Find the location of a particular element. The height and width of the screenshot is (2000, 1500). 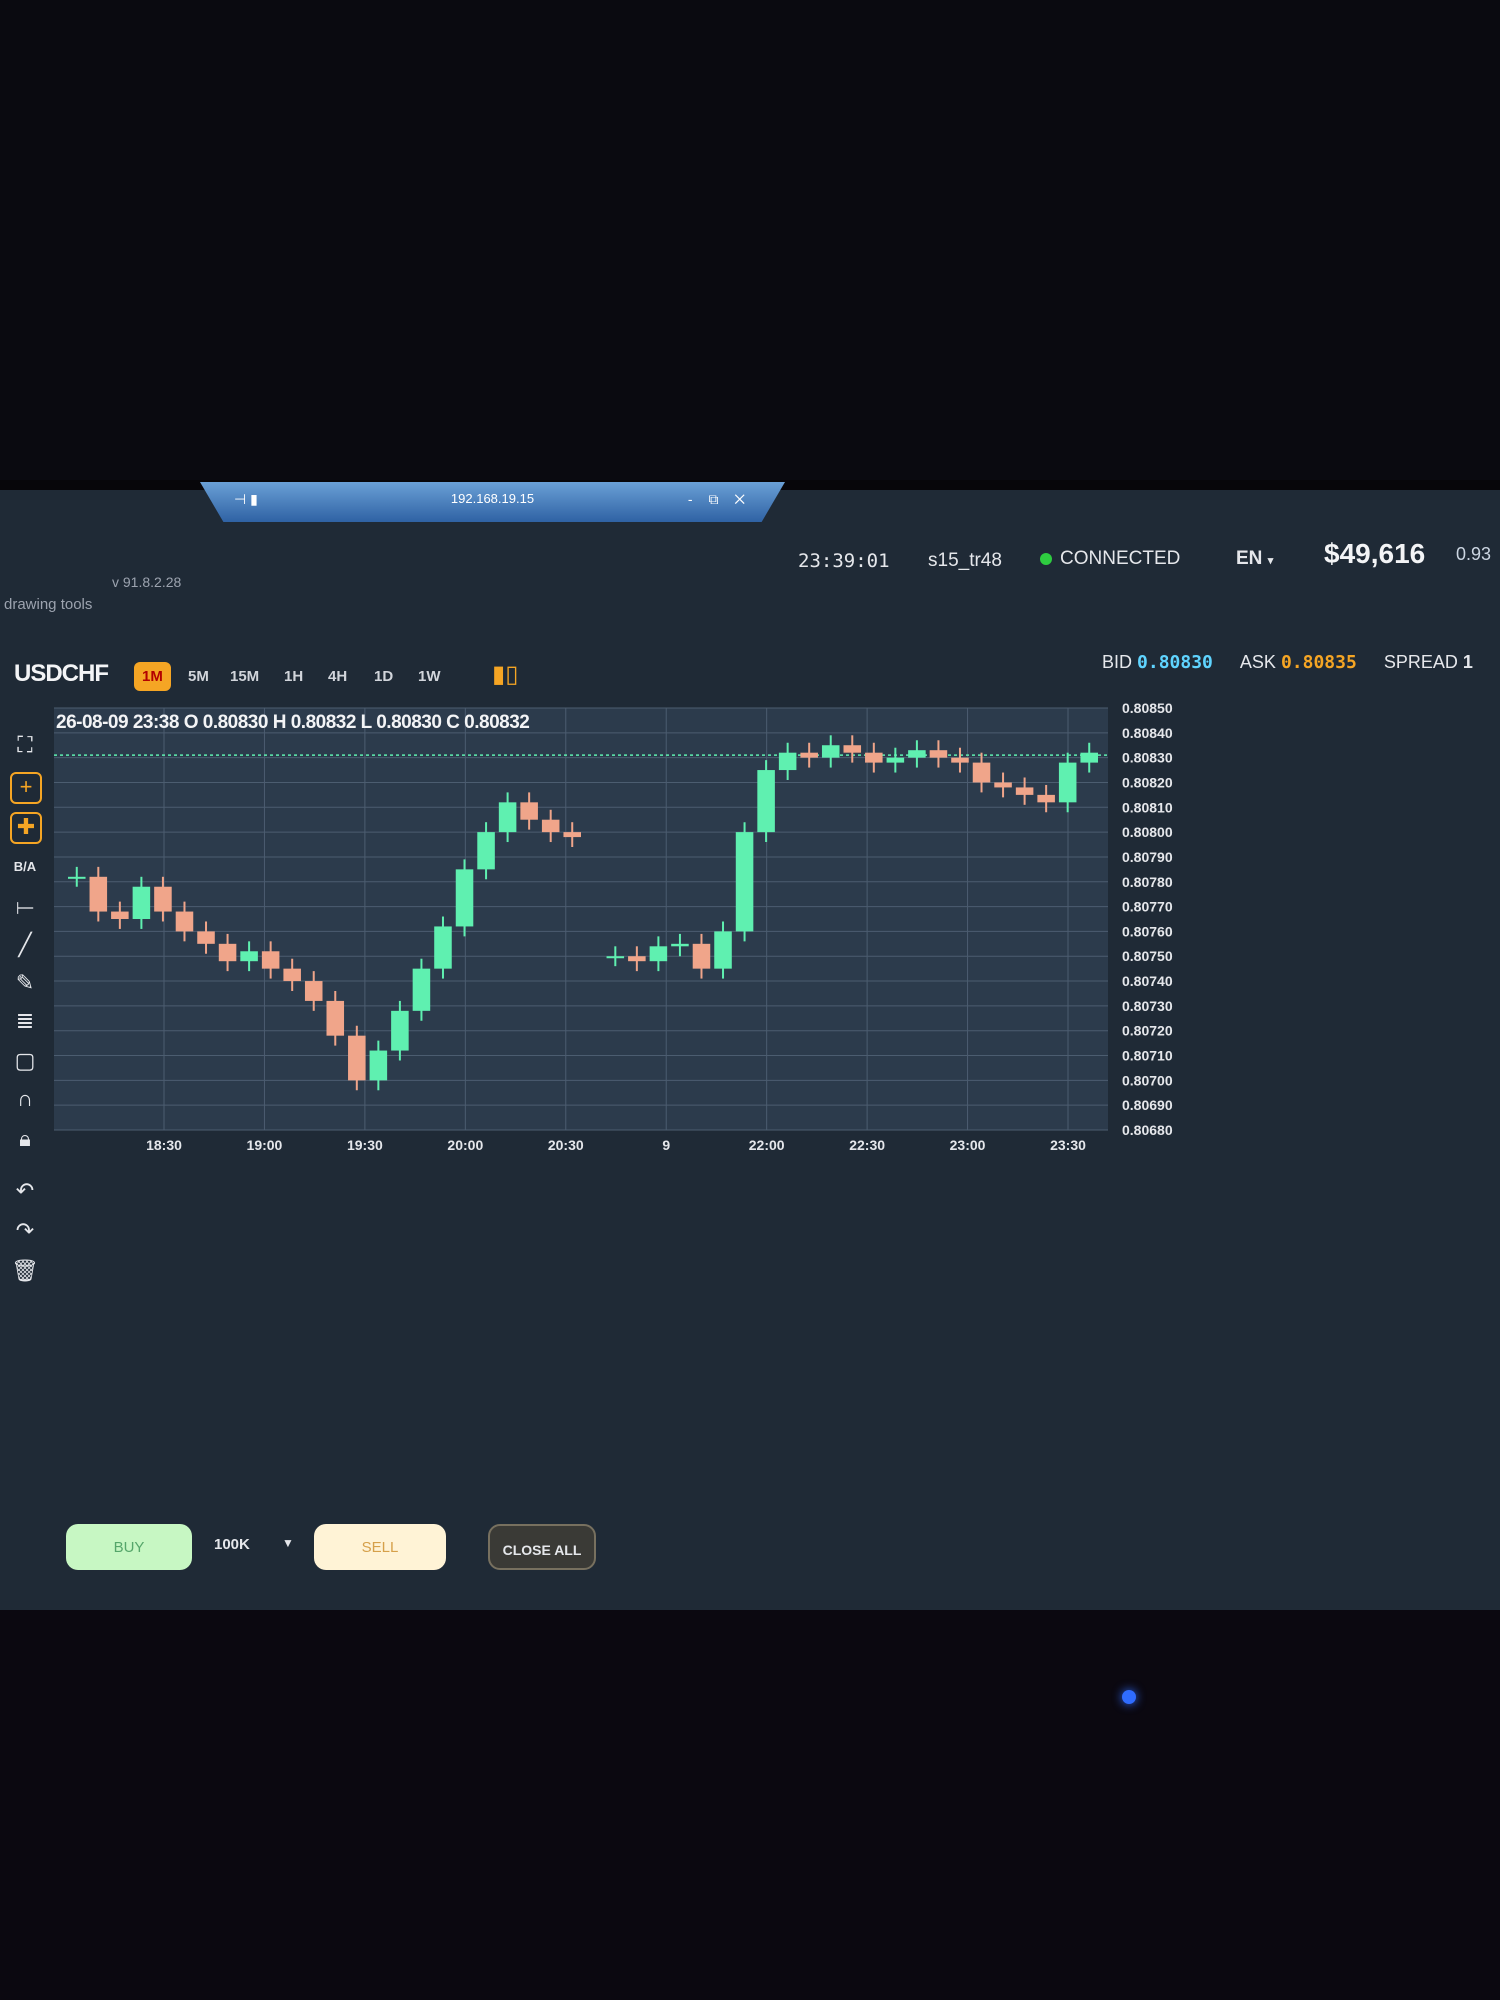

y-tick-label: 0.80840 is located at coordinates (1147, 733).